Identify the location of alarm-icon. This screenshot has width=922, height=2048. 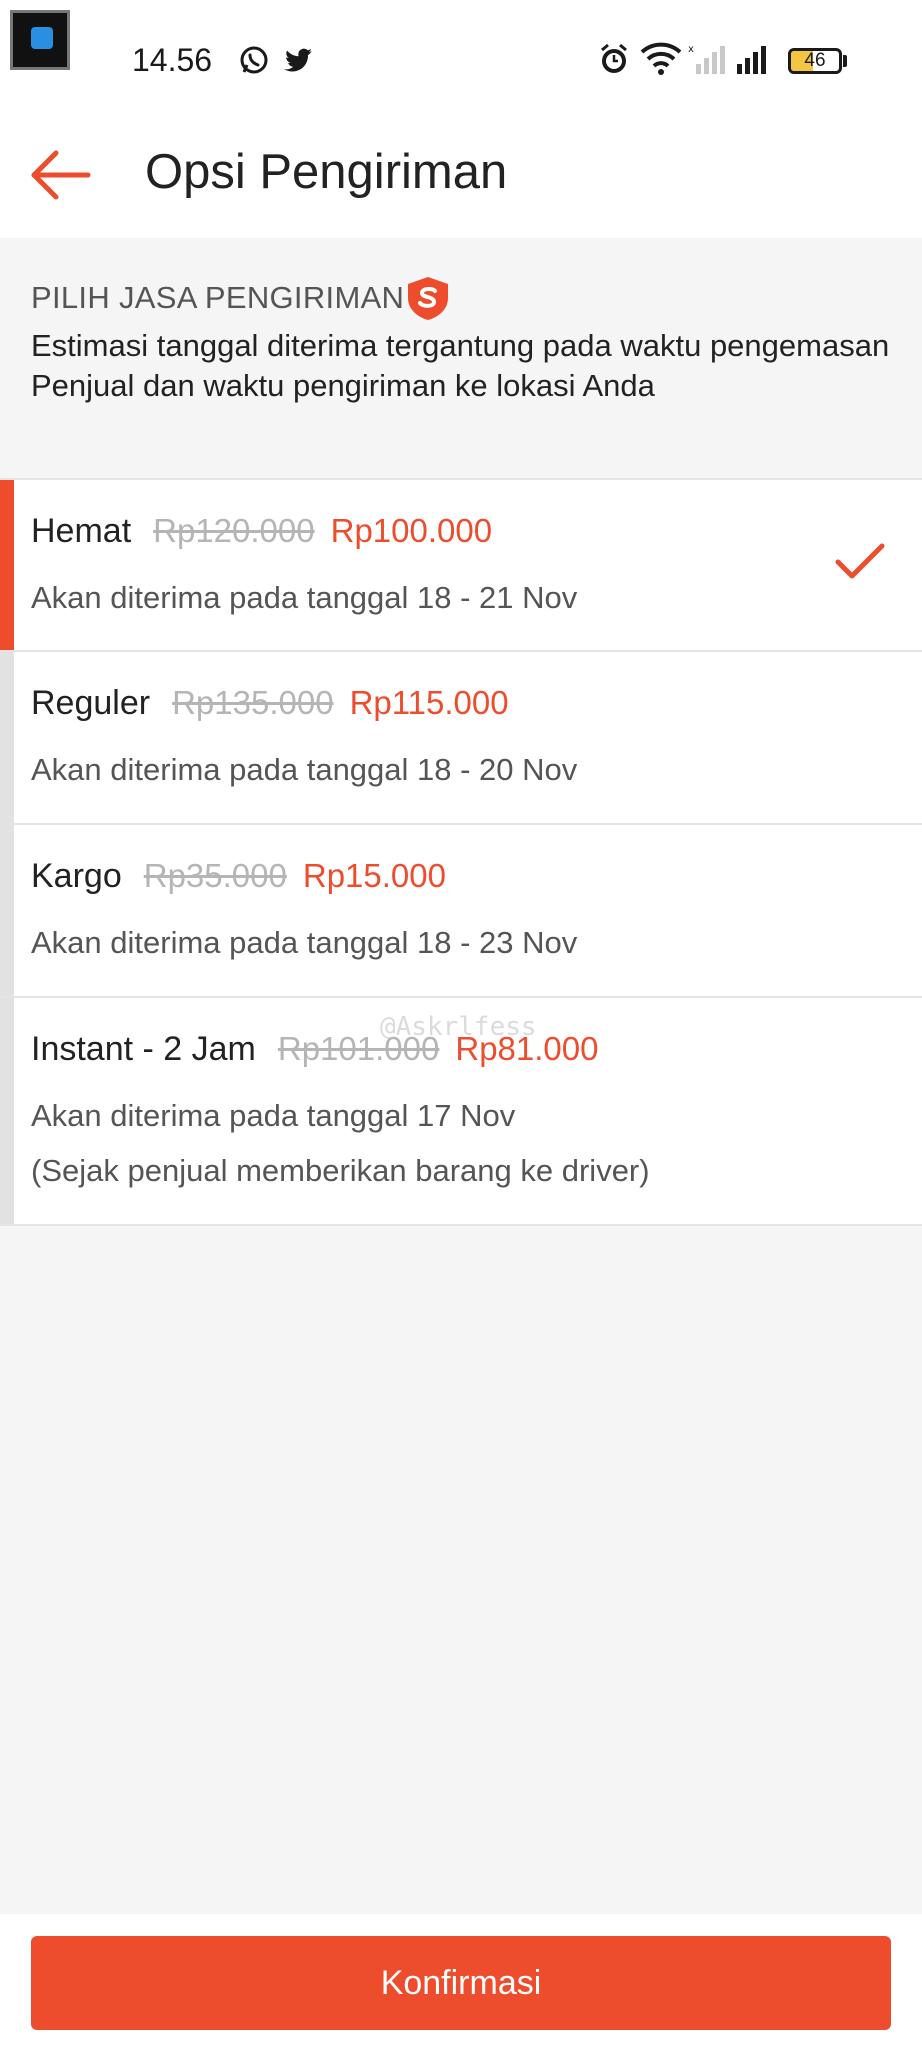
(614, 58).